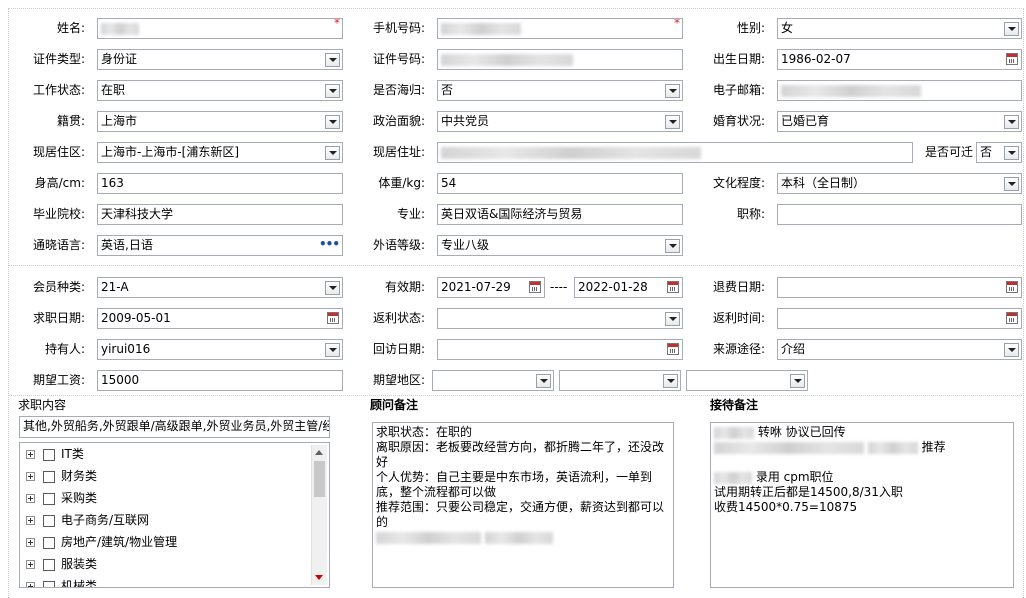 Image resolution: width=1026 pixels, height=598 pixels. Describe the element at coordinates (560, 28) in the screenshot. I see `phone-input: *` at that location.